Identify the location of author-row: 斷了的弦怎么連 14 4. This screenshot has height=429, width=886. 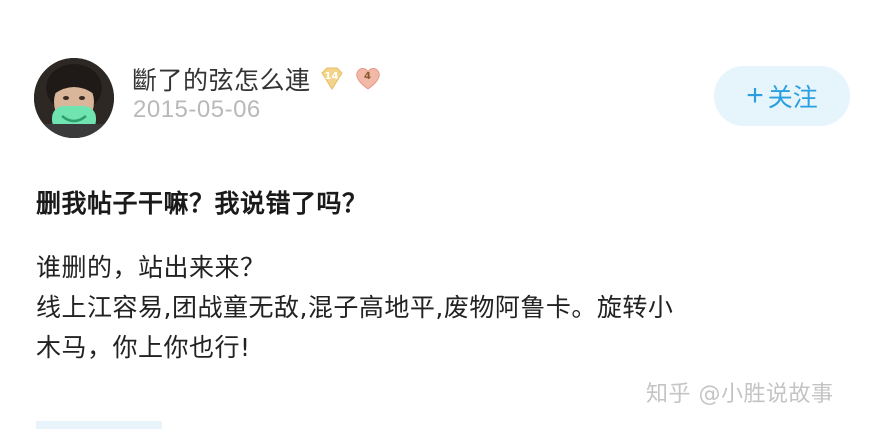
(257, 79).